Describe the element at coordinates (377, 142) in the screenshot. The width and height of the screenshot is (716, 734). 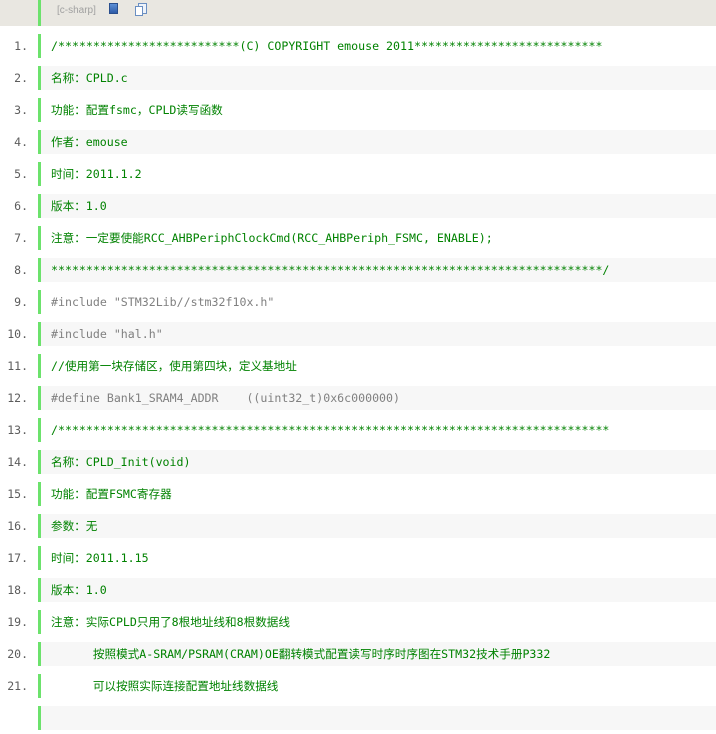
I see `code-text: 作者：emouse` at that location.